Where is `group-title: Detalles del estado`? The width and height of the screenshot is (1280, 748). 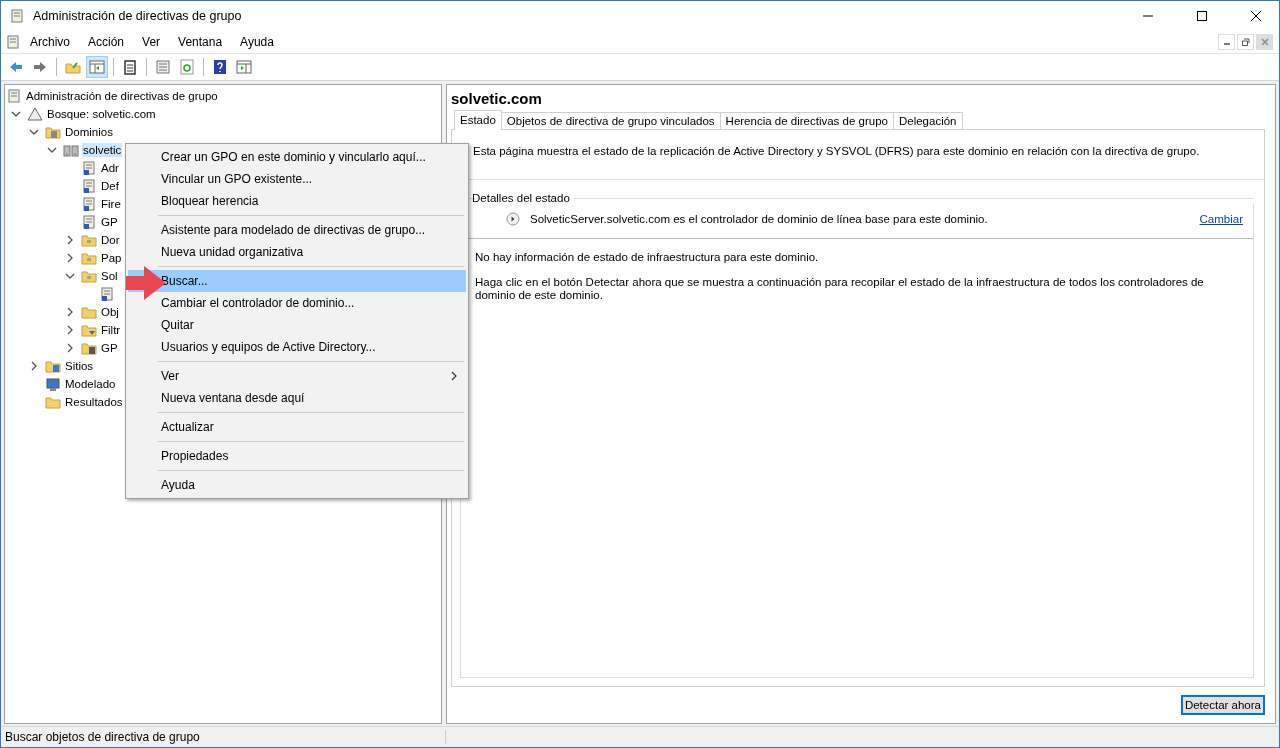 group-title: Detalles del estado is located at coordinates (521, 198).